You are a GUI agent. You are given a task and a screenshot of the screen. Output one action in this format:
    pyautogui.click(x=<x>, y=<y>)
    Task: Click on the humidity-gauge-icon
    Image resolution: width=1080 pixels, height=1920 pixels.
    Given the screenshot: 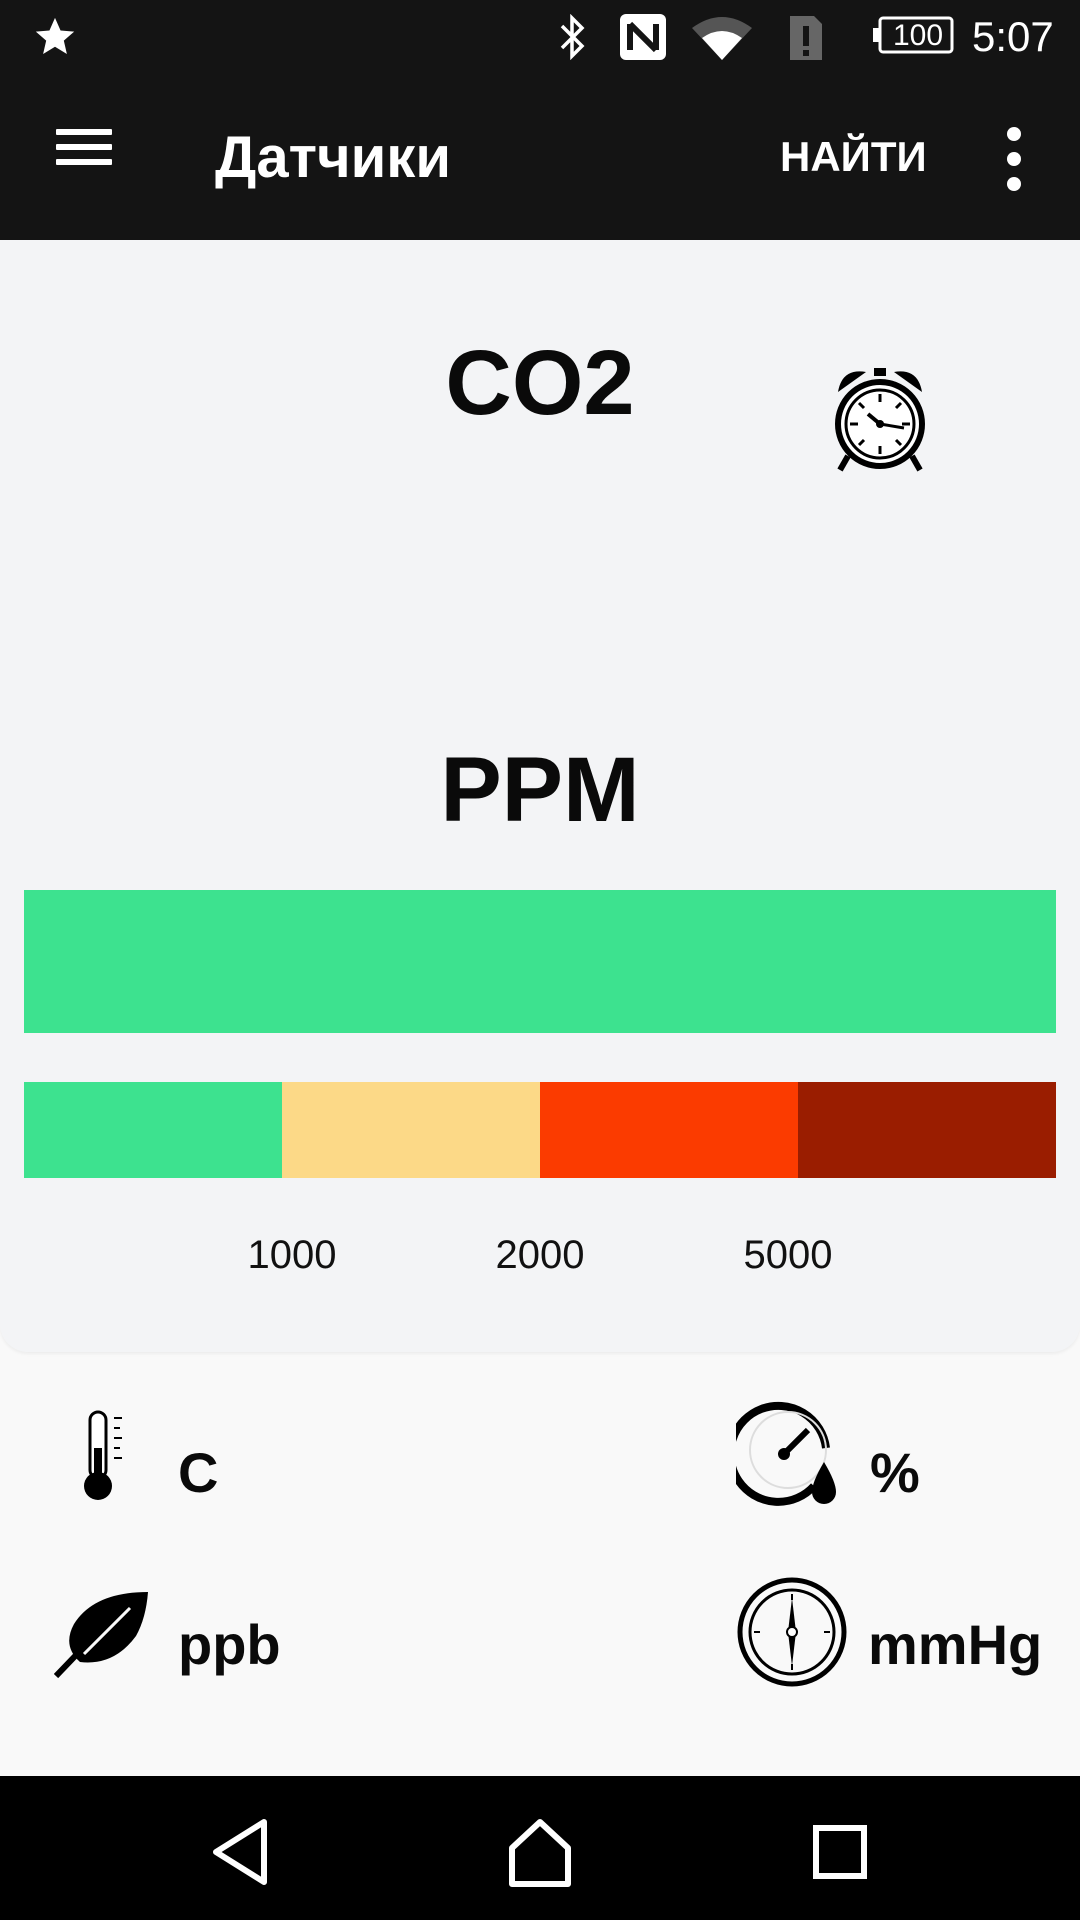 What is the action you would take?
    pyautogui.click(x=786, y=1453)
    